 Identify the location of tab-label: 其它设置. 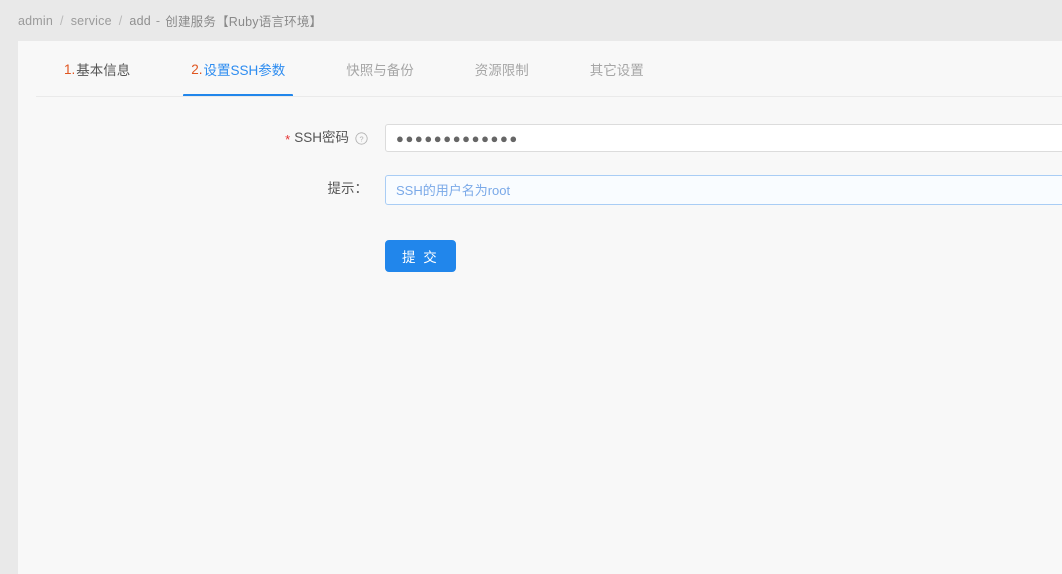
(616, 70).